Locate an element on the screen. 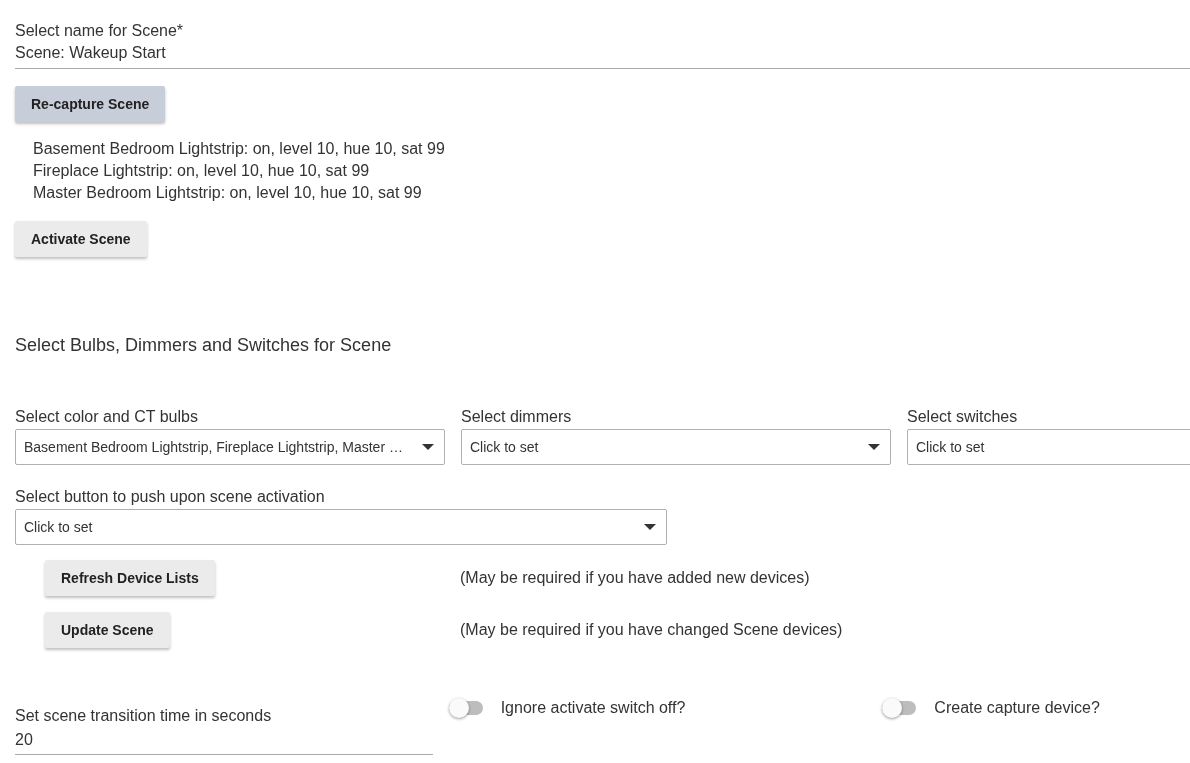 The height and width of the screenshot is (763, 1190). toggle-label: Create capture device? is located at coordinates (1017, 708).